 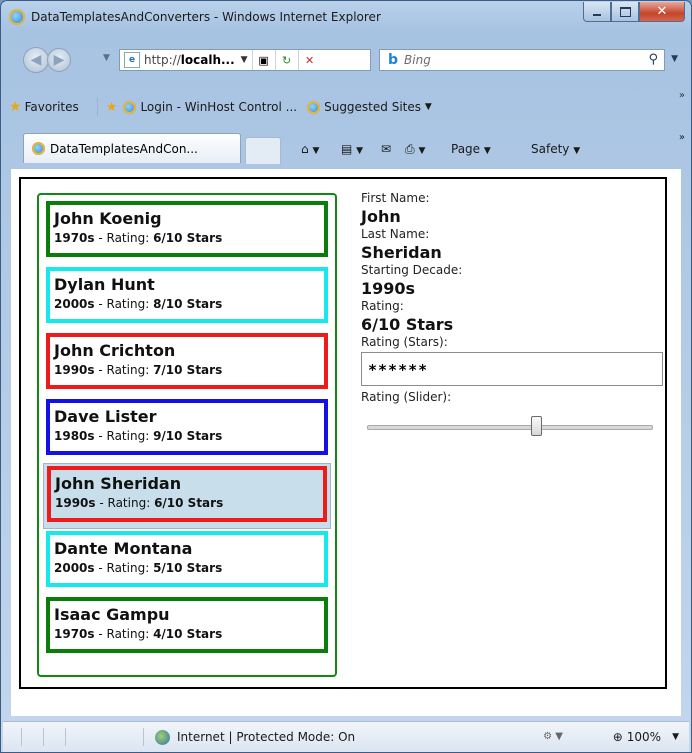 I want to click on rating-label: Rating:, so click(x=382, y=306).